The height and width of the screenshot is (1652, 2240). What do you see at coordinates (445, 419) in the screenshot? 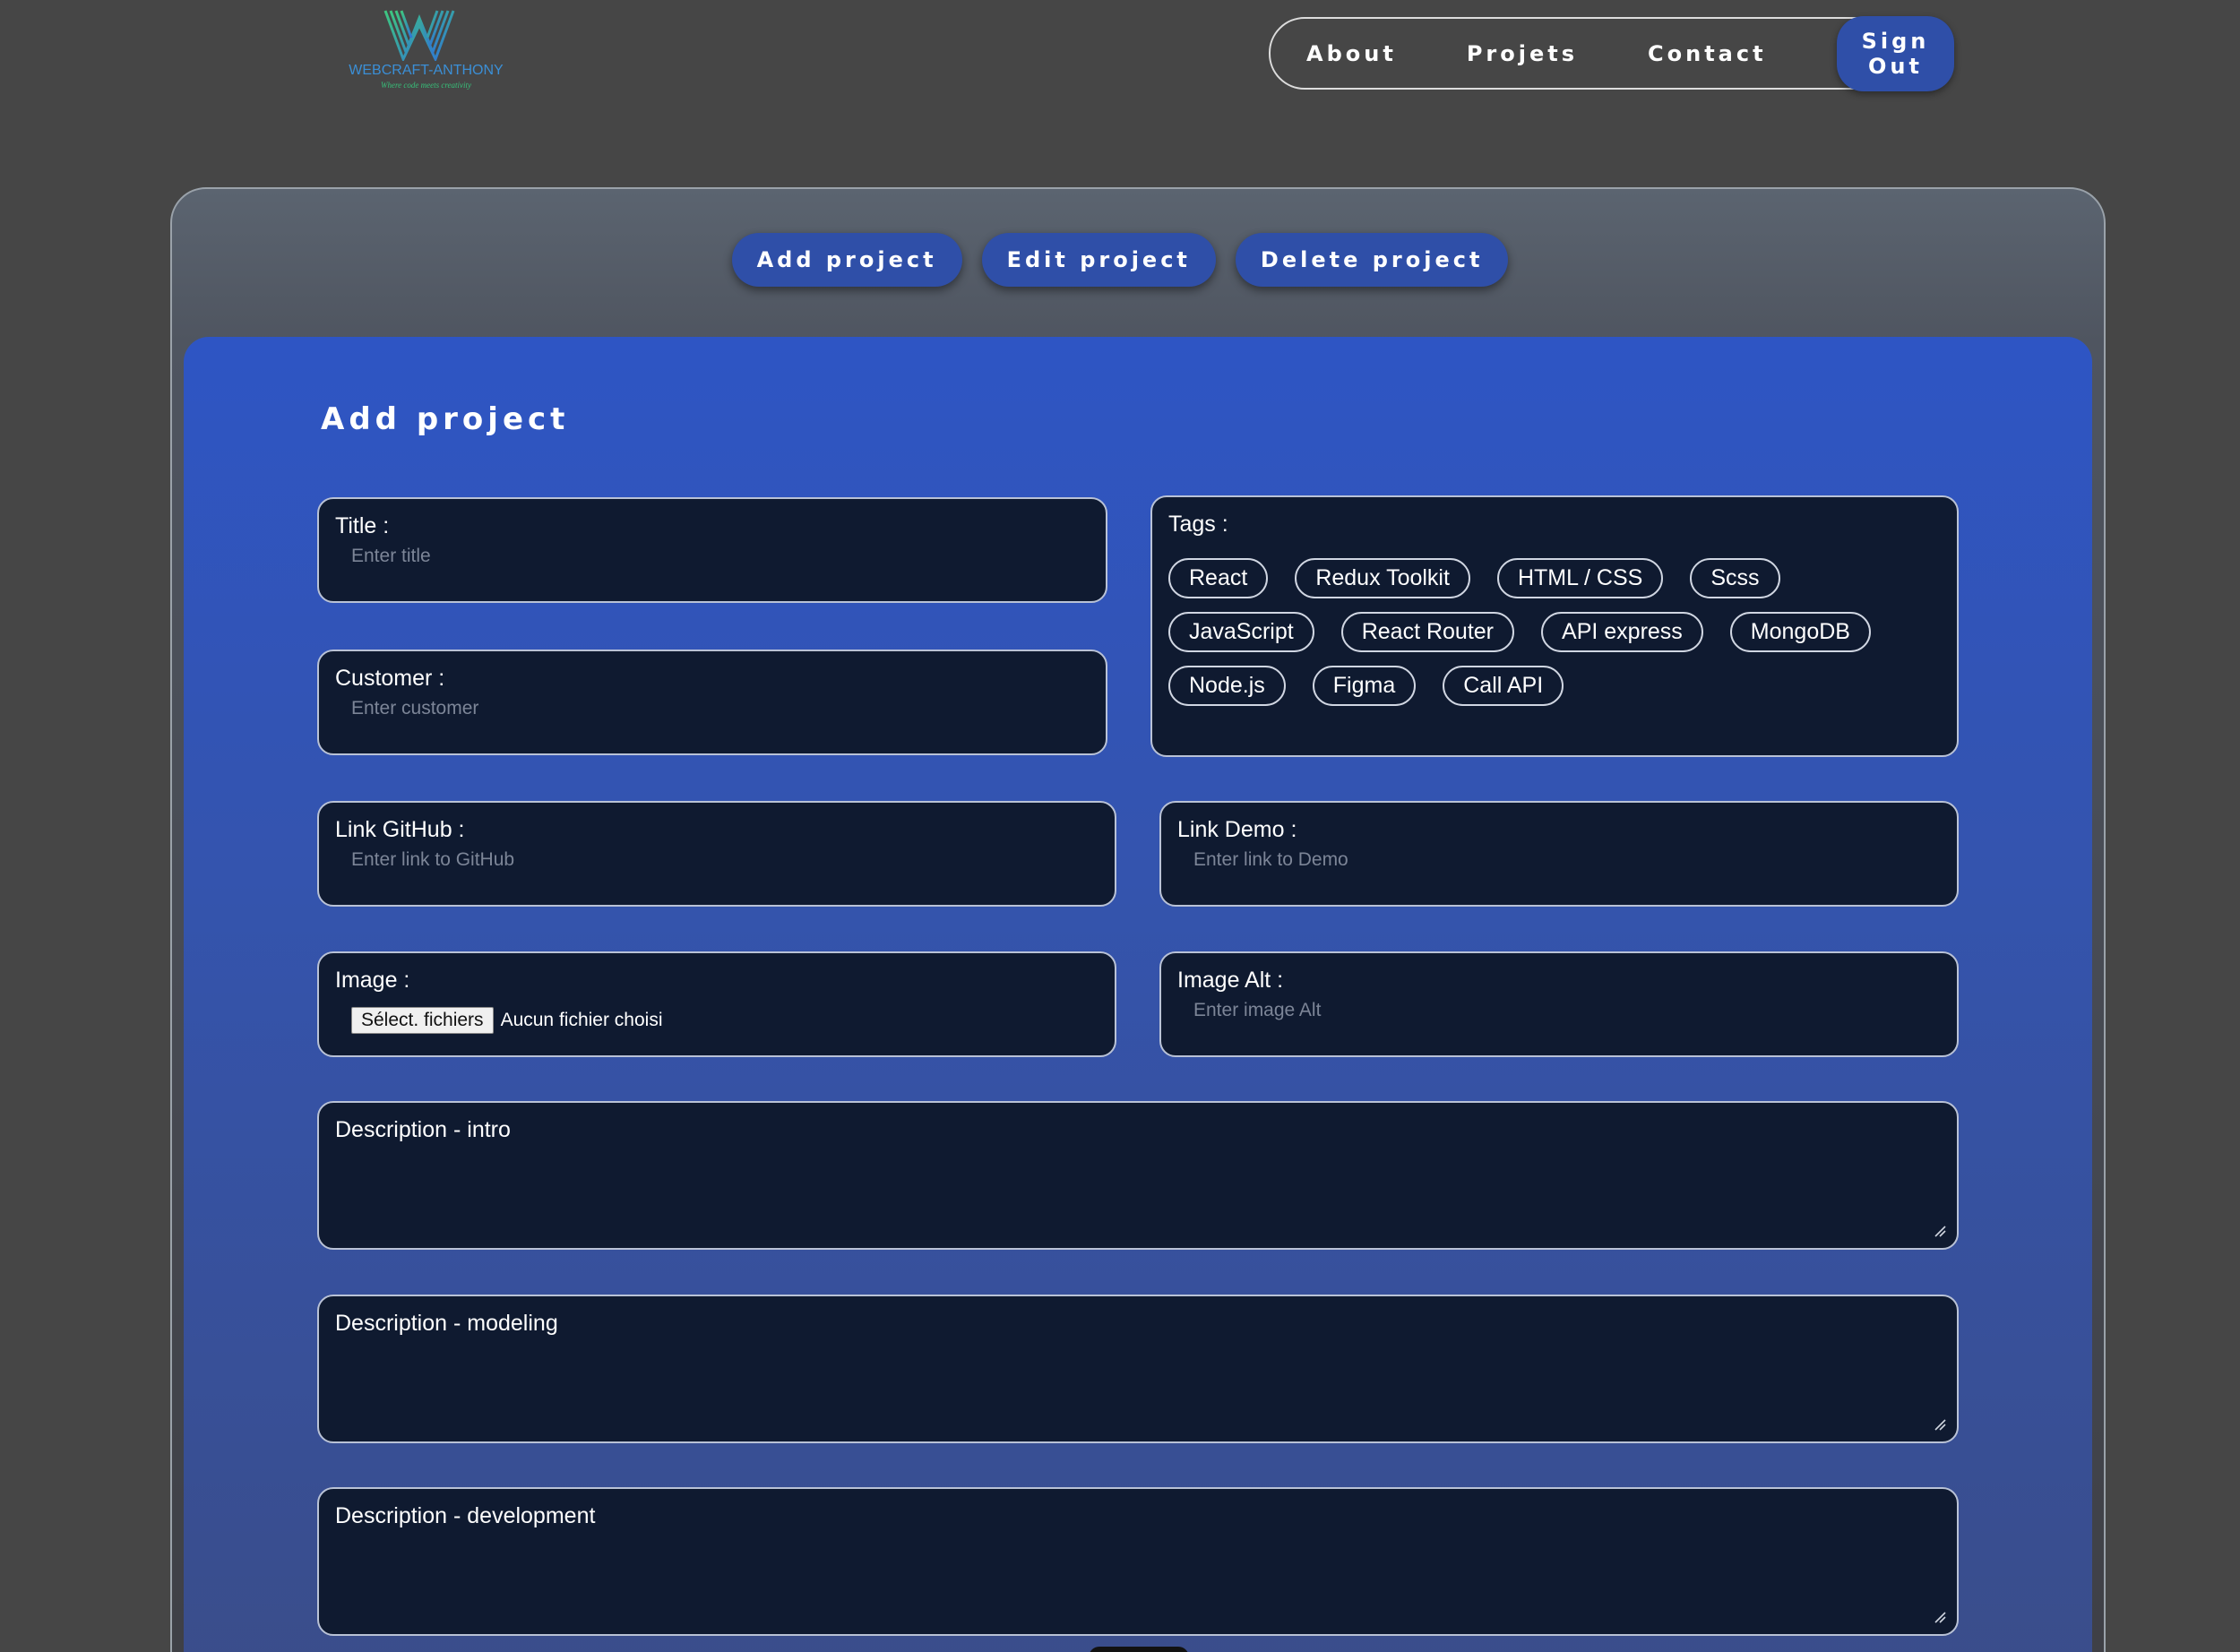
I see `form-title: Add project` at bounding box center [445, 419].